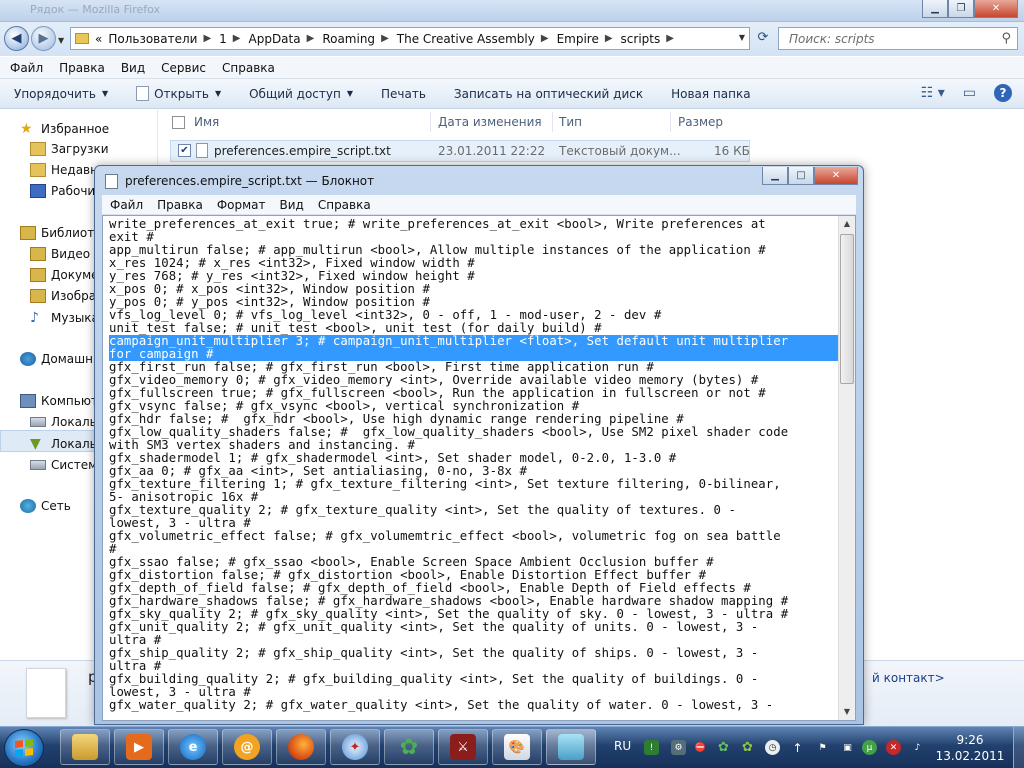 The height and width of the screenshot is (768, 1024). Describe the element at coordinates (651, 747) in the screenshot. I see `tray-app-icon: !` at that location.